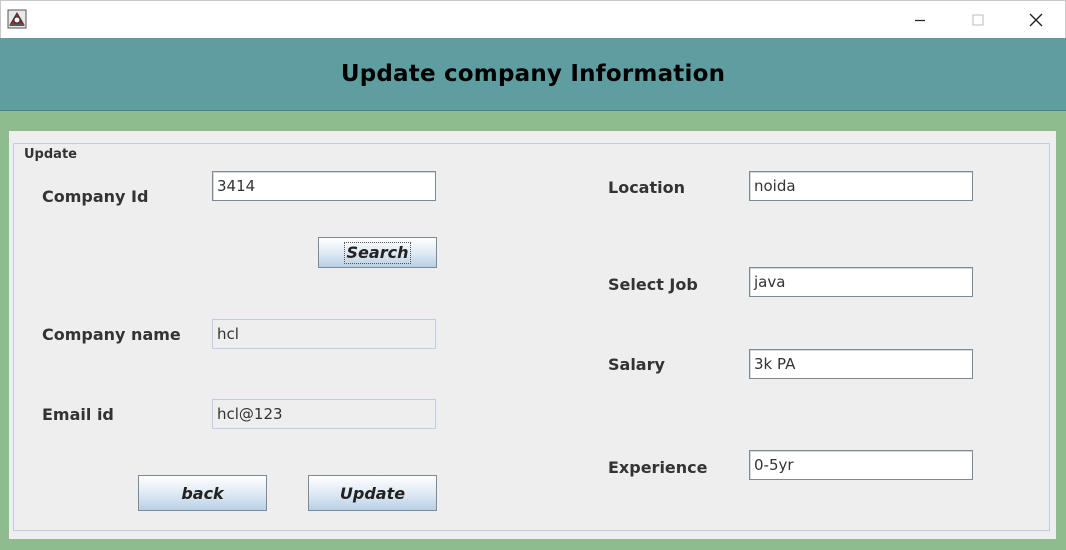 The height and width of the screenshot is (550, 1066). What do you see at coordinates (324, 186) in the screenshot?
I see `company-id-field: 3414` at bounding box center [324, 186].